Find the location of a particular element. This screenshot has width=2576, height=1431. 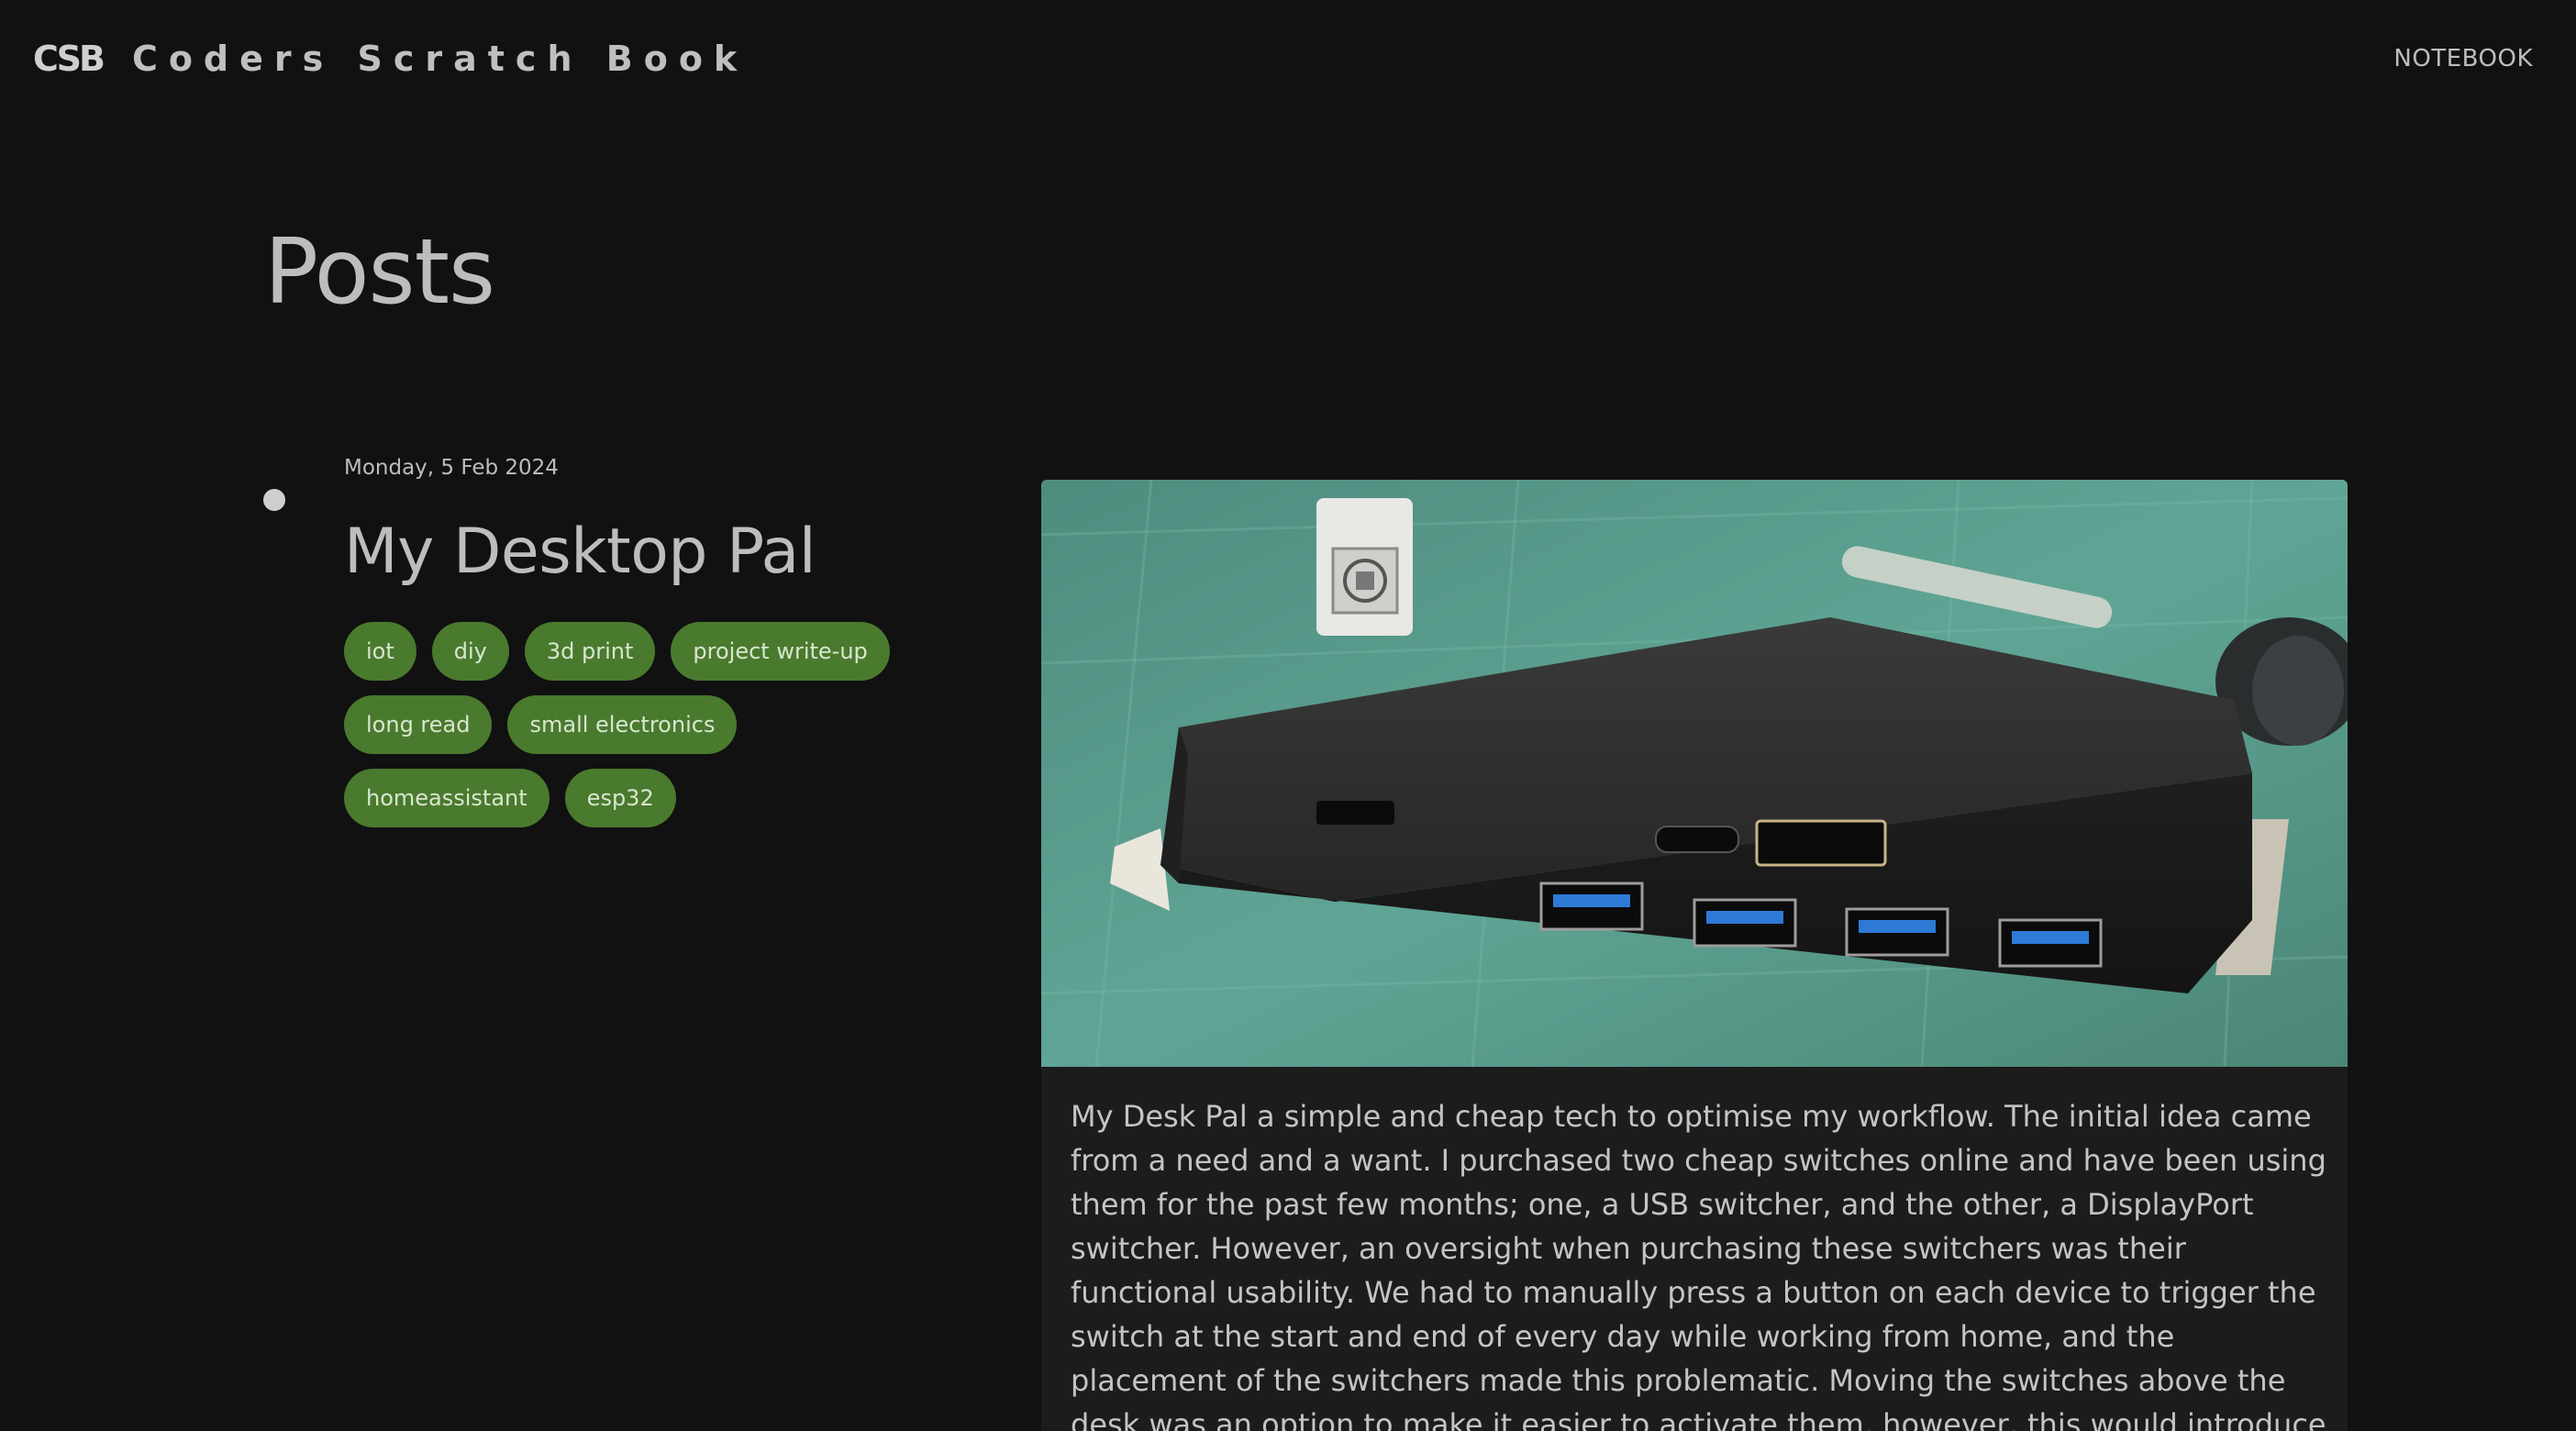

tag-iot: iot is located at coordinates (380, 651).